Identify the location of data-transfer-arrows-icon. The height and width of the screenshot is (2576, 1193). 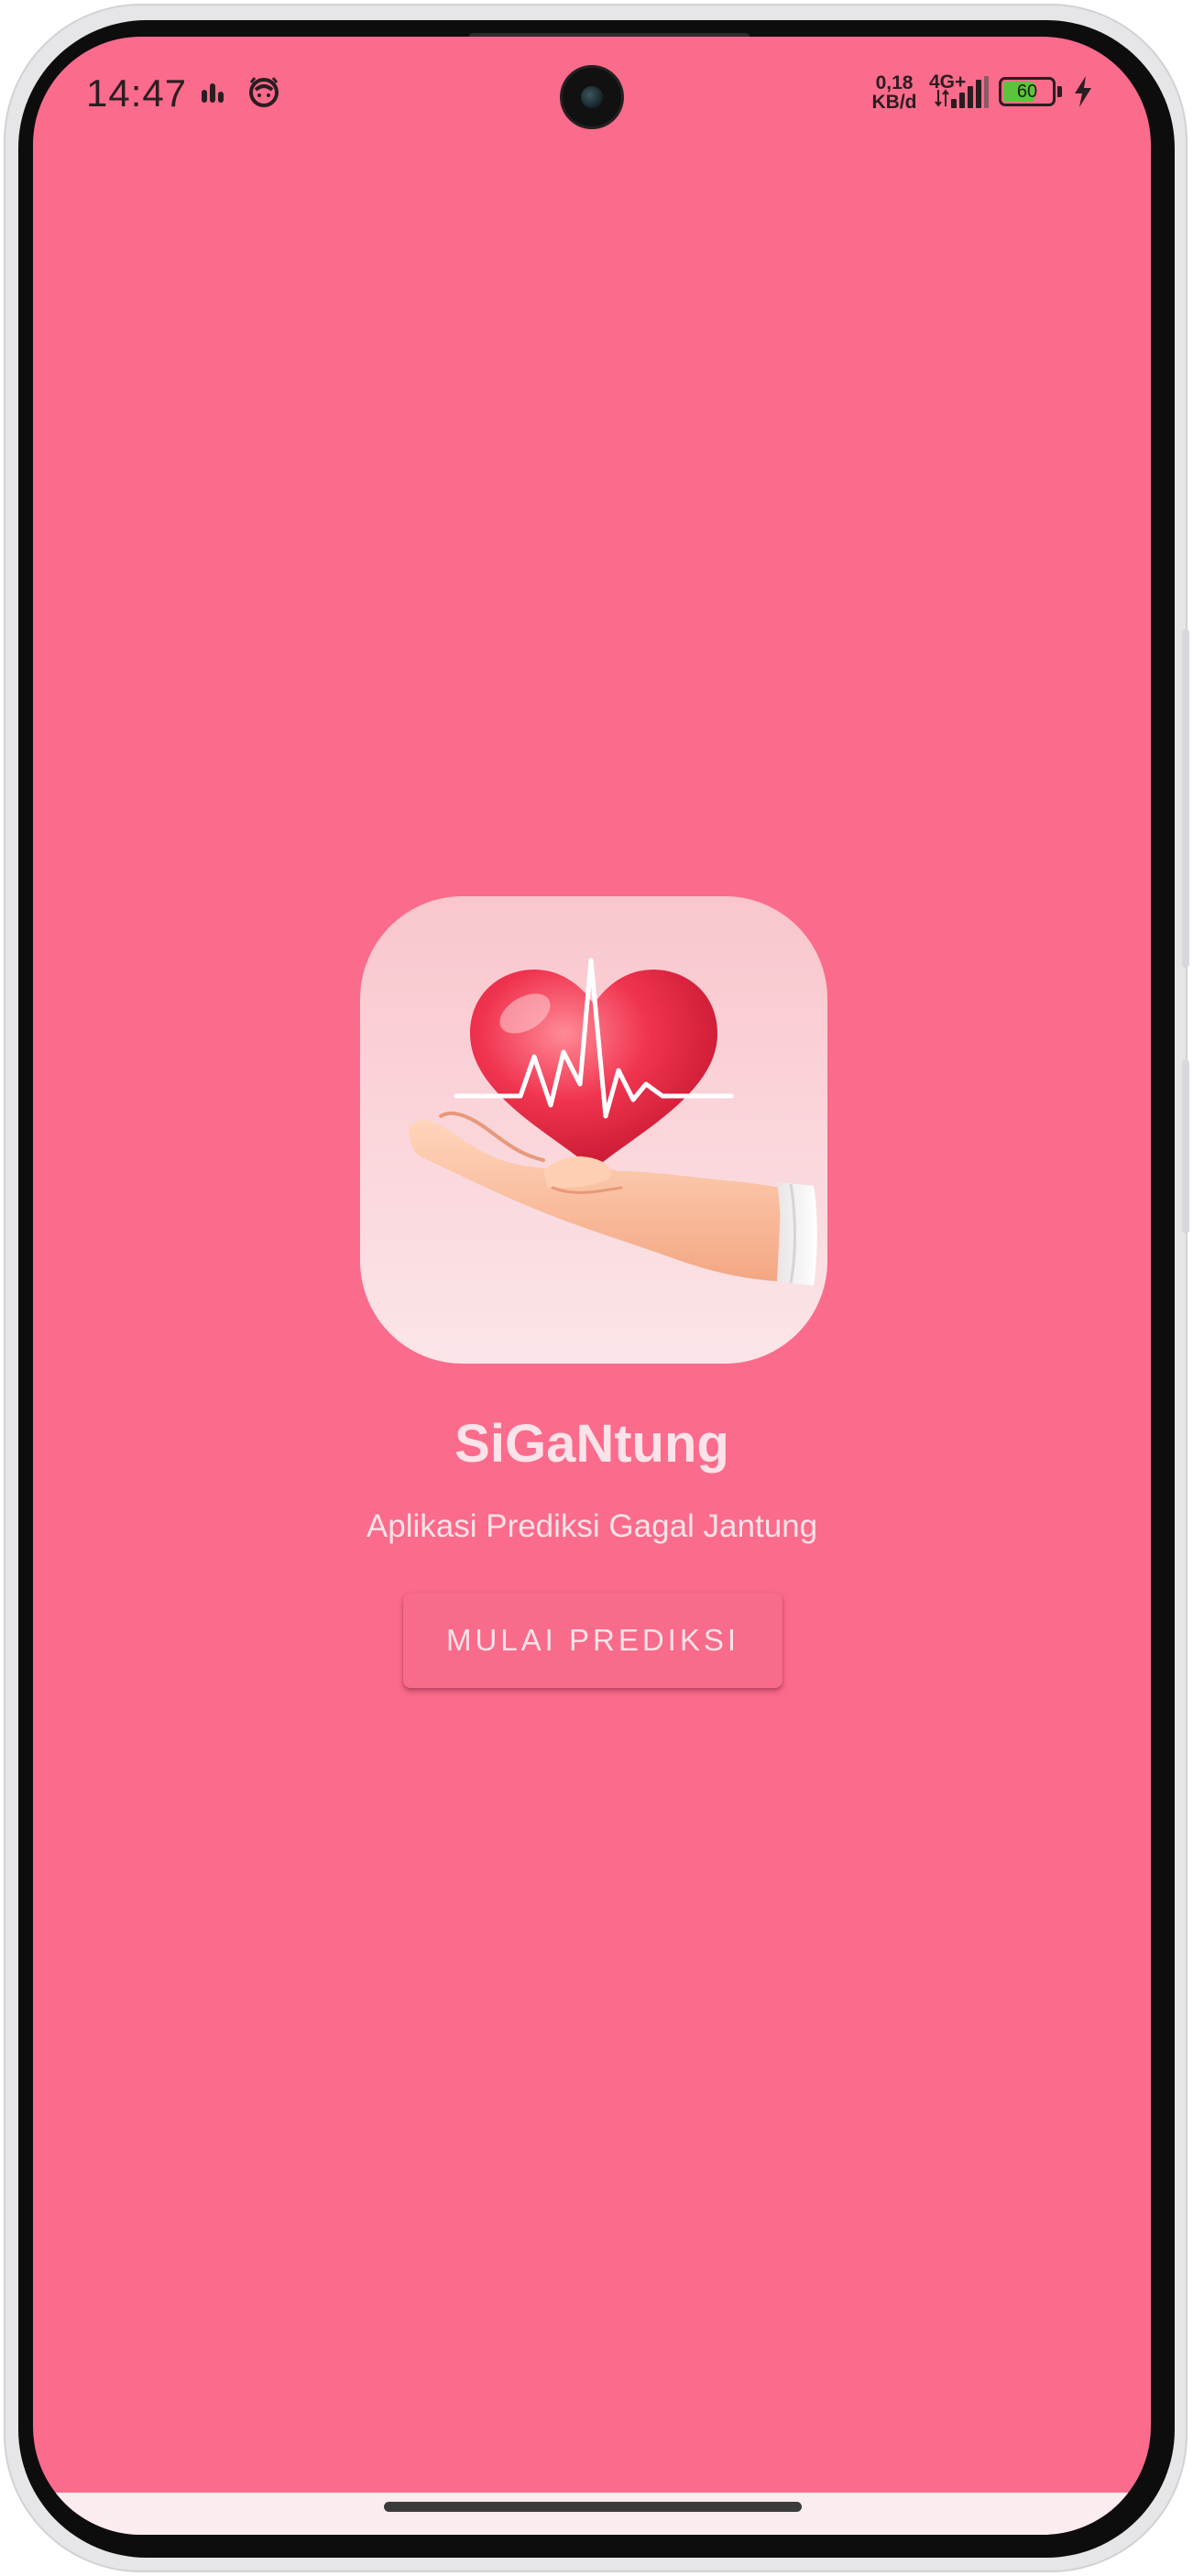
(942, 98).